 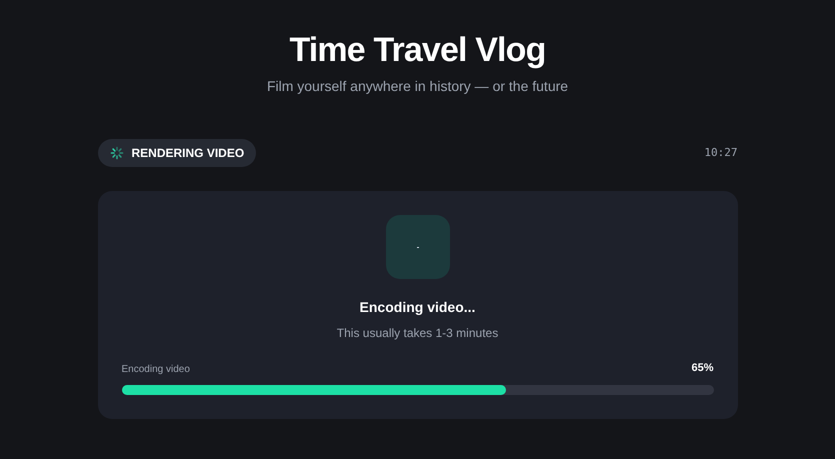 What do you see at coordinates (721, 152) in the screenshot?
I see `timer: 10:27` at bounding box center [721, 152].